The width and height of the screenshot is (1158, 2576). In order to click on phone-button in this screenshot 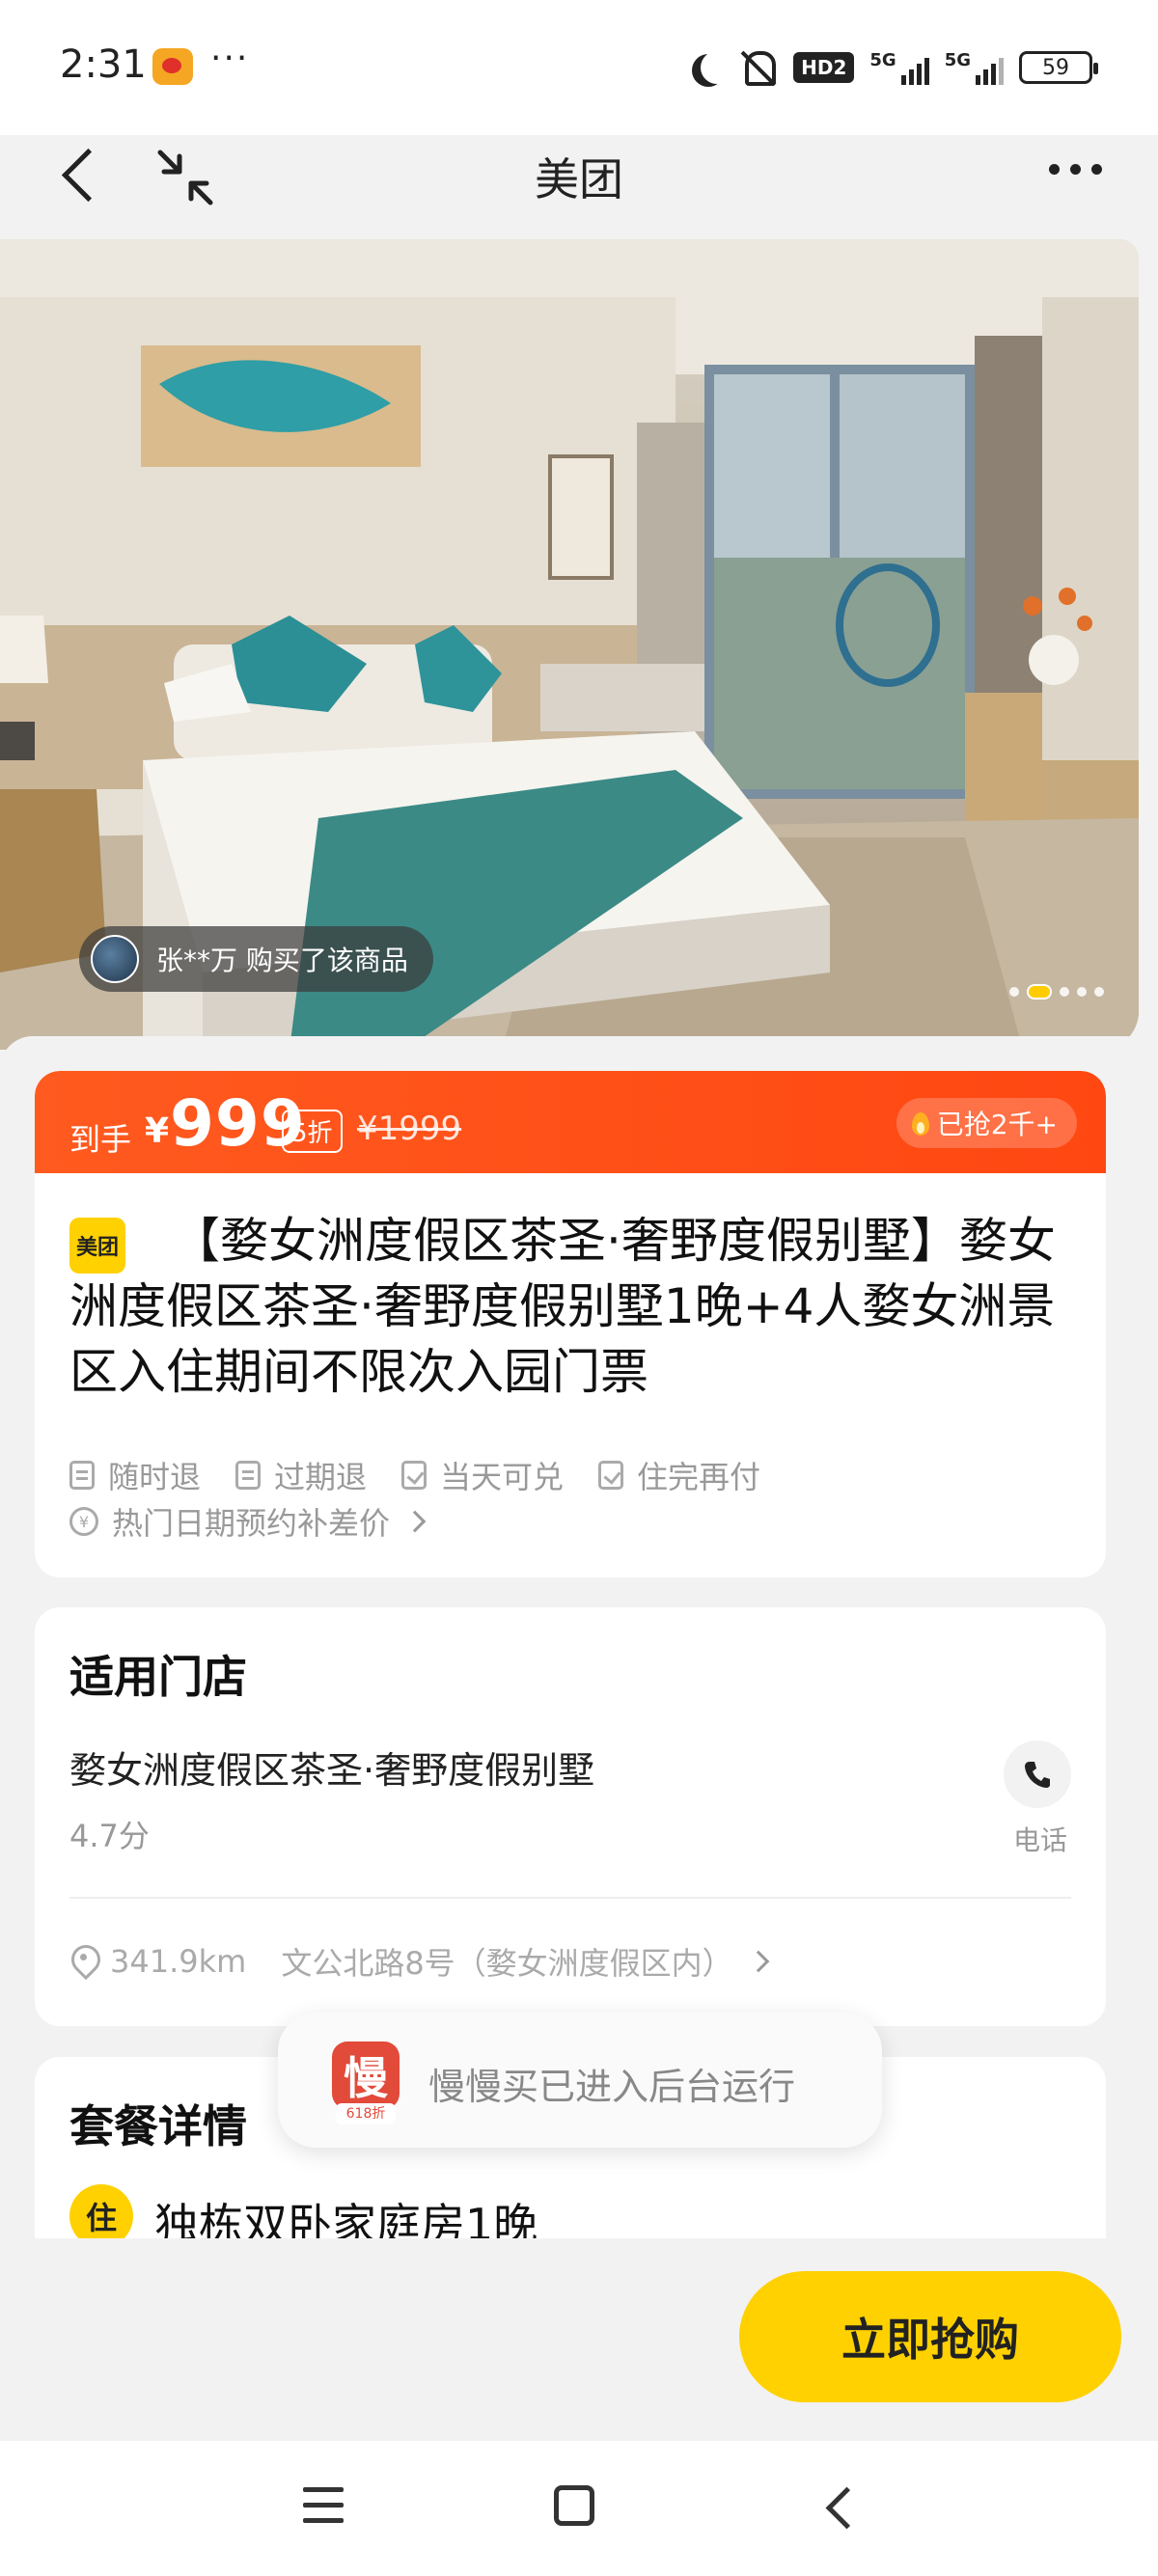, I will do `click(1037, 1774)`.